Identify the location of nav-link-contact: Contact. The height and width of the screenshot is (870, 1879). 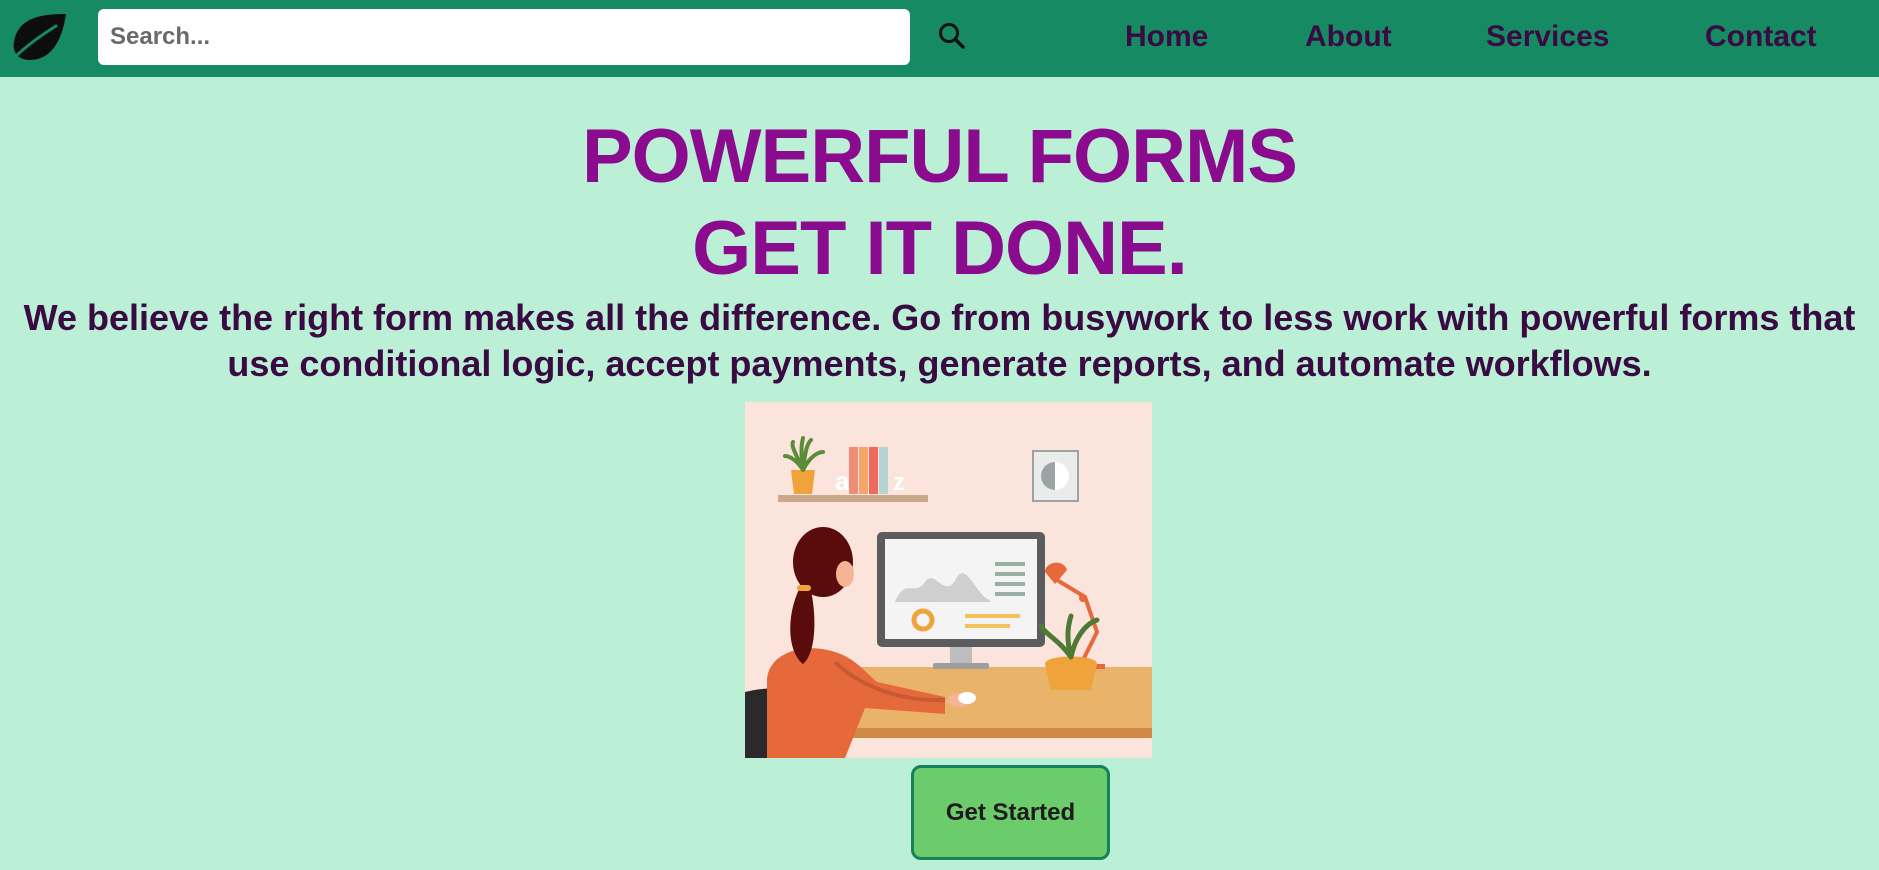
(1761, 37).